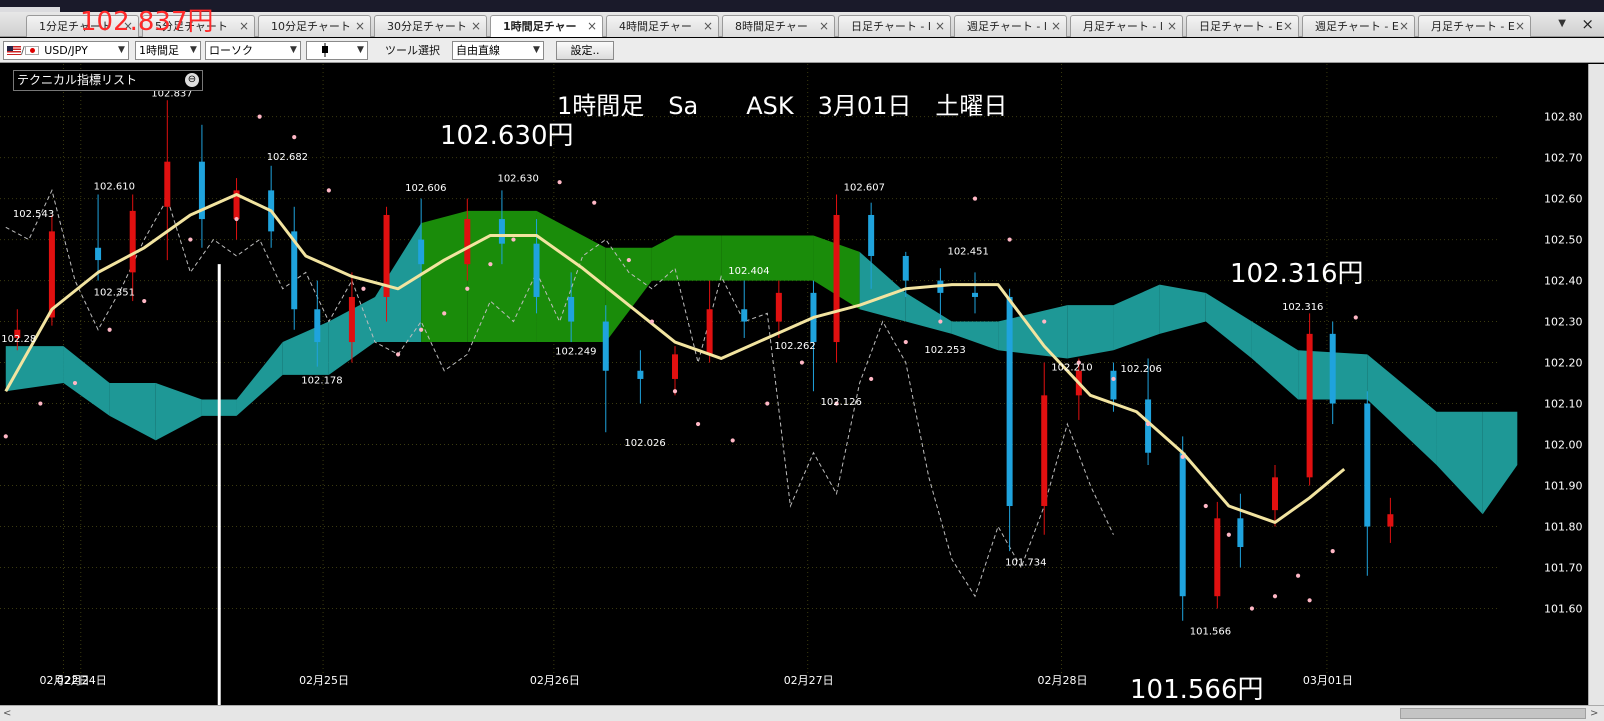 The image size is (1604, 721). Describe the element at coordinates (967, 252) in the screenshot. I see `candle-value-label: 102.451` at that location.